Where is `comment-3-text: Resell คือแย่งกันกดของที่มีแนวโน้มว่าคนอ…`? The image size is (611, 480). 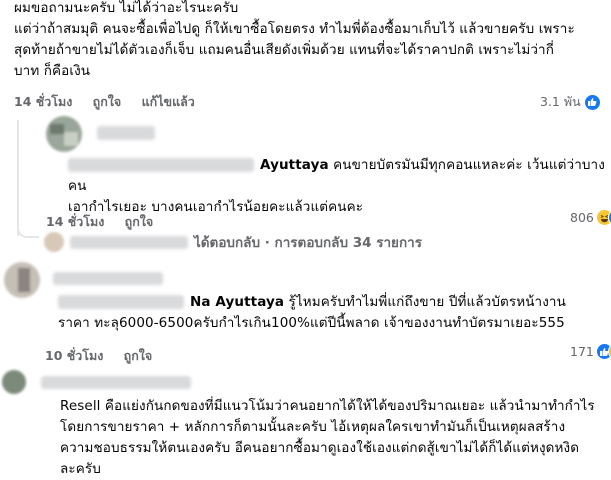
comment-3-text: Resell คือแย่งกันกดของที่มีแนวโน้มว่าคนอ… is located at coordinates (327, 437).